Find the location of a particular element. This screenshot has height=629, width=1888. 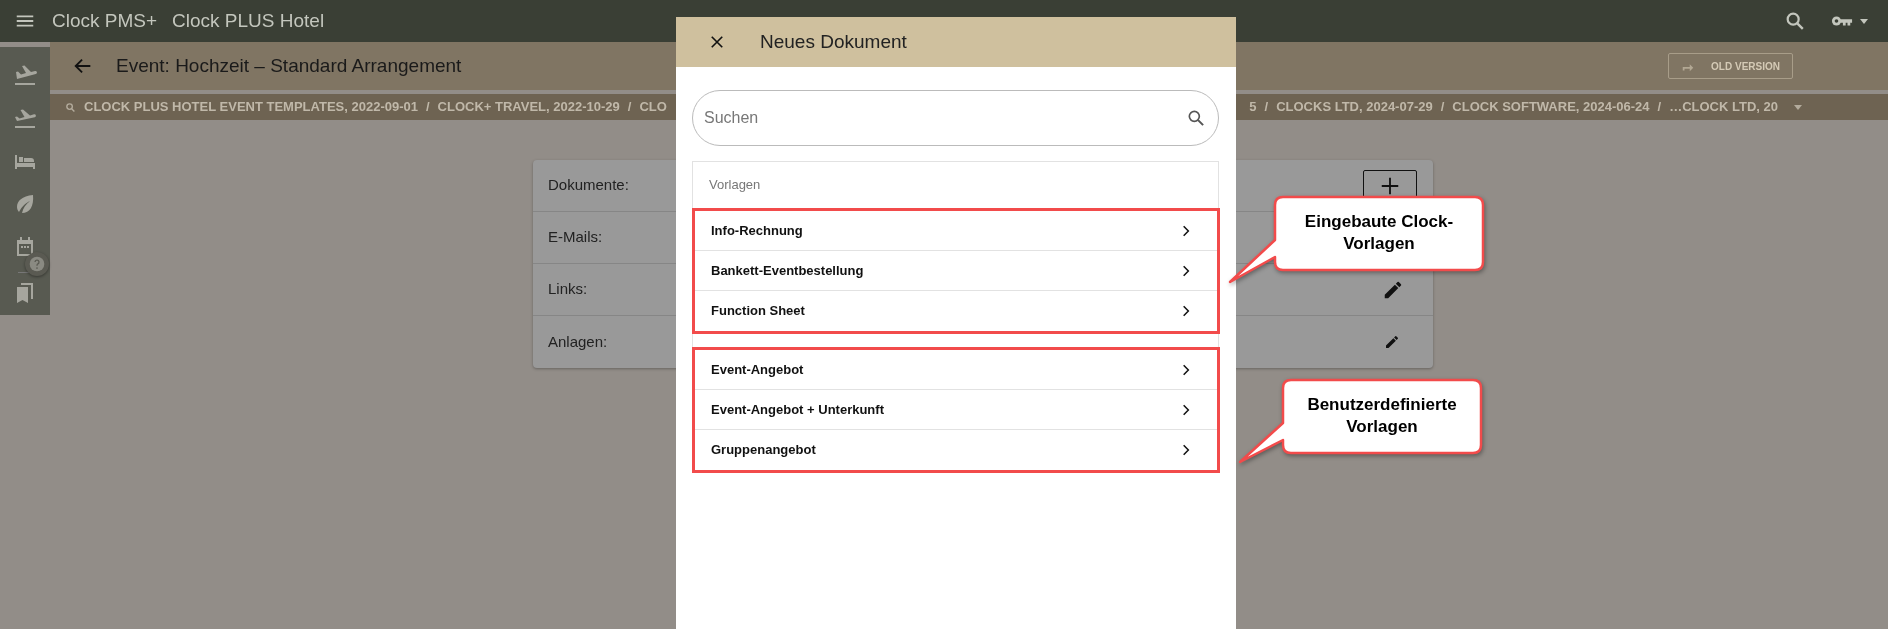

plane-landing-icon is located at coordinates (25, 75).